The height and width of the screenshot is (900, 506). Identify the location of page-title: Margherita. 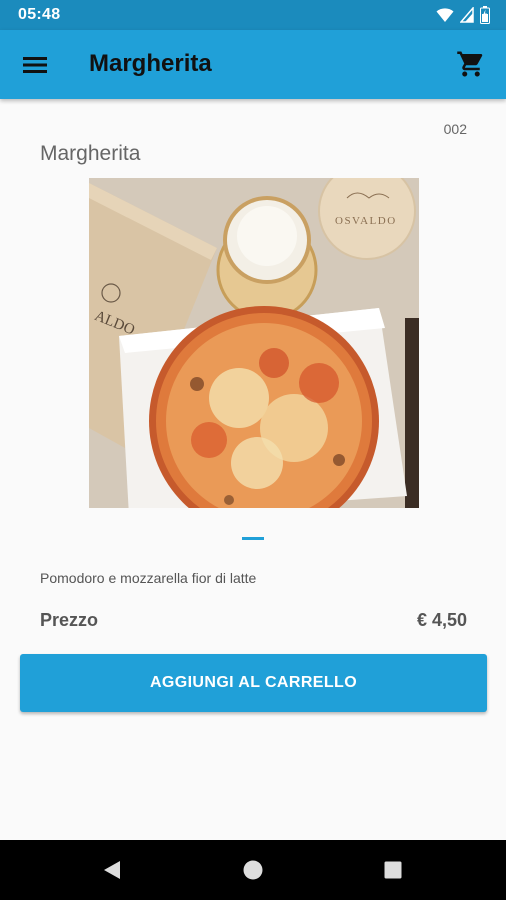
(150, 63).